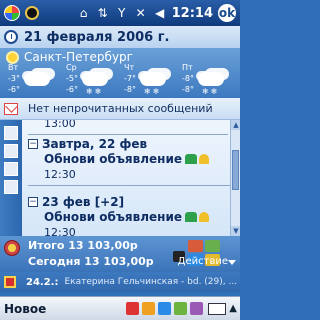 The width and height of the screenshot is (320, 320). I want to click on gift-icon, so click(10, 282).